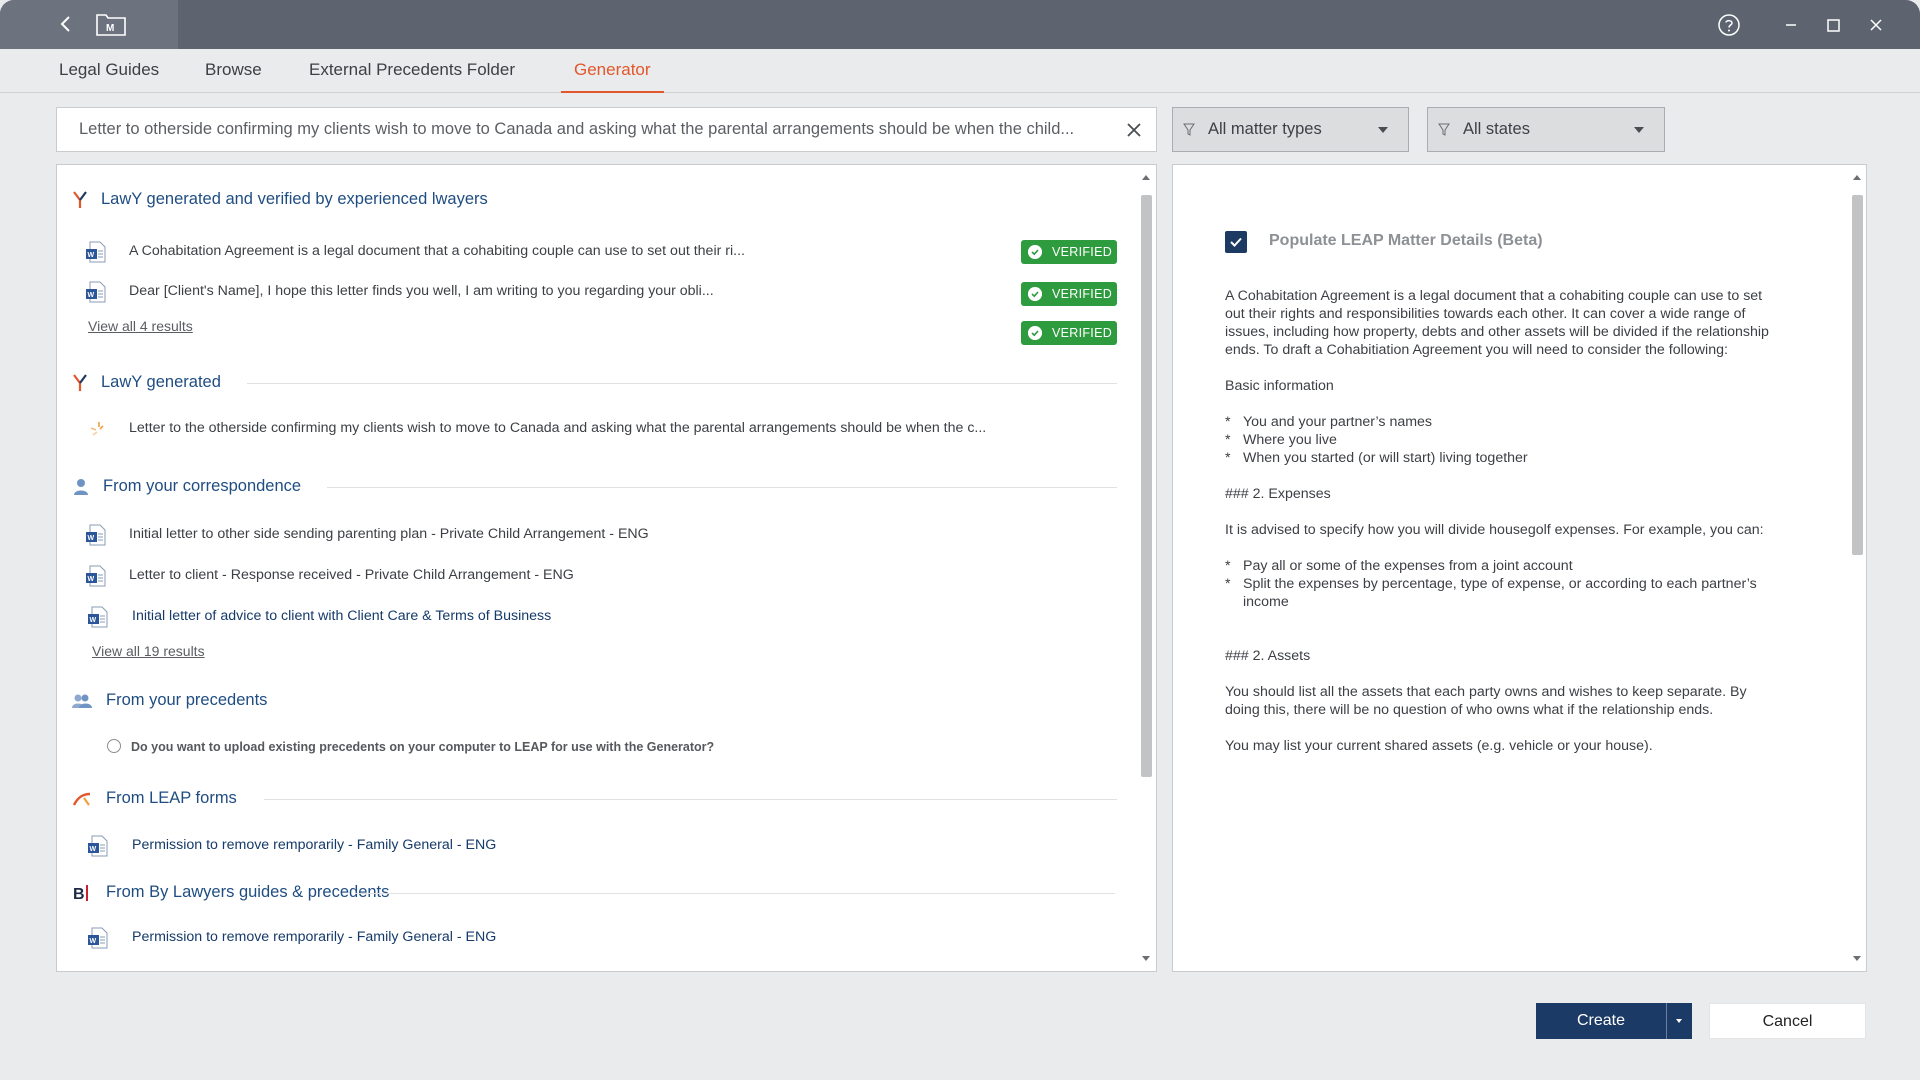 This screenshot has height=1080, width=1920. Describe the element at coordinates (960, 24) in the screenshot. I see `window-titlebar: M` at that location.